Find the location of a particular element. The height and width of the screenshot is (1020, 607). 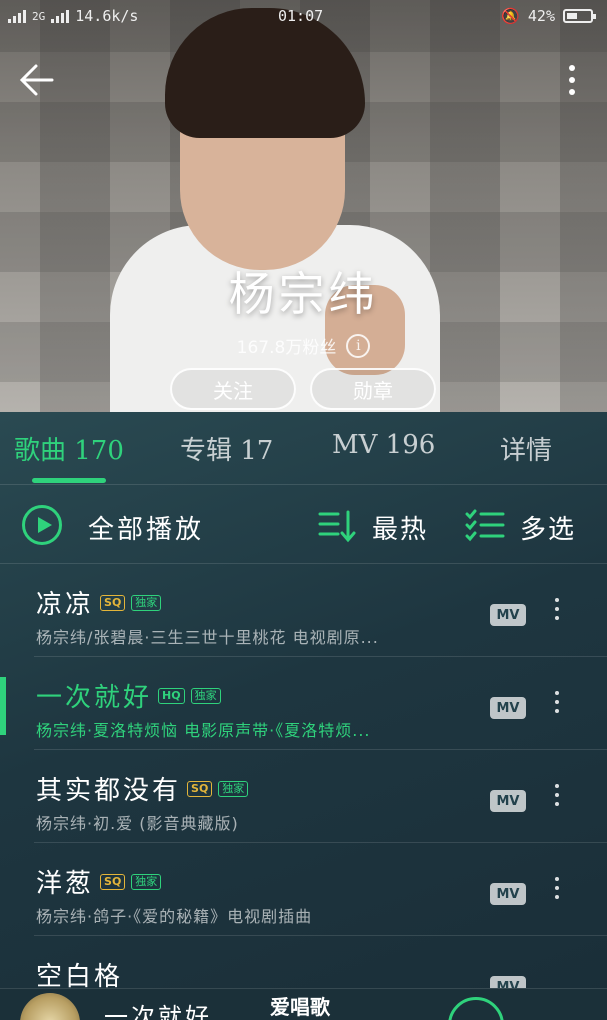

song-title: 凉凉 is located at coordinates (65, 605).